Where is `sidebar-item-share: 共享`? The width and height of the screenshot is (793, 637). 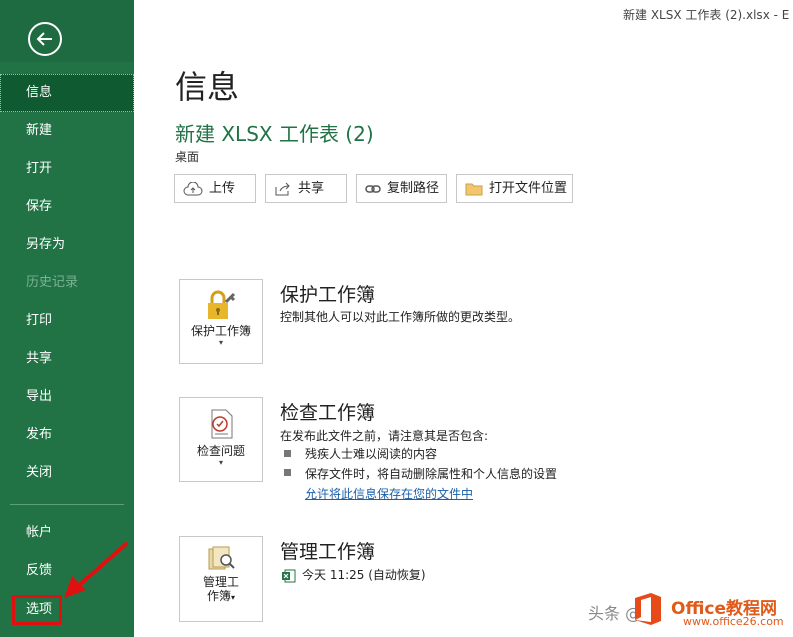 sidebar-item-share: 共享 is located at coordinates (67, 359).